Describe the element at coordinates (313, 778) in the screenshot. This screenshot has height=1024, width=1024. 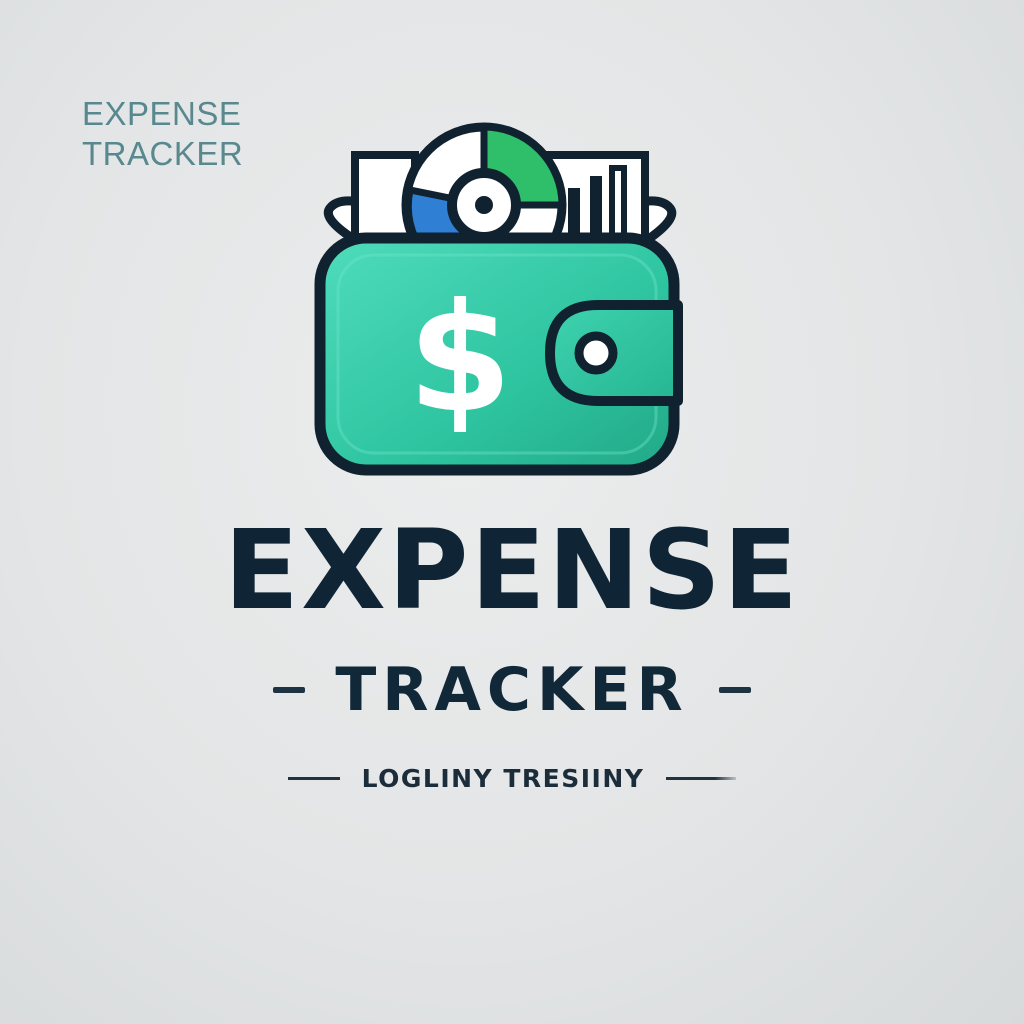
I see `tagline-line-left` at that location.